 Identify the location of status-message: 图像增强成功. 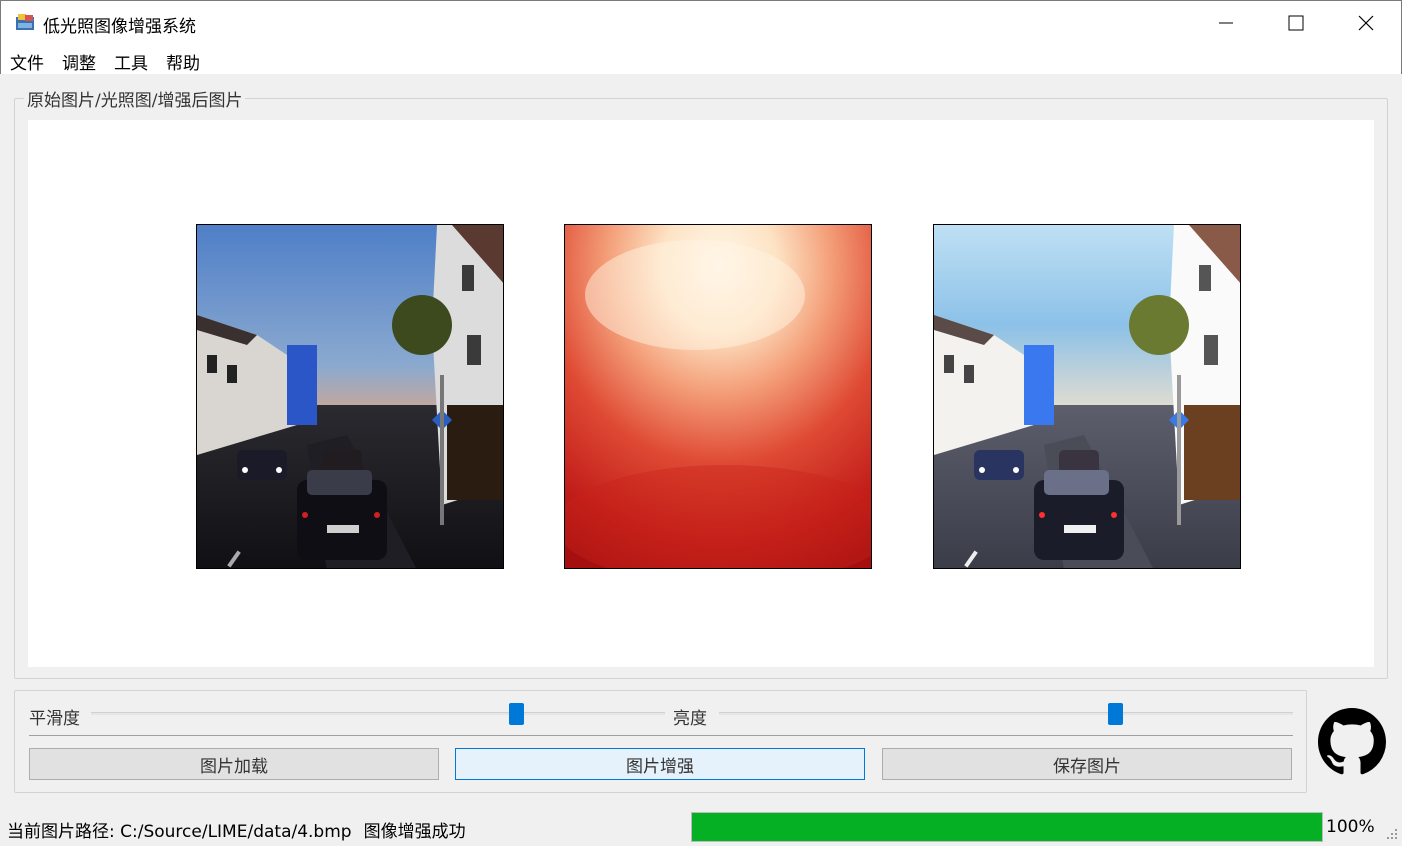
(414, 832).